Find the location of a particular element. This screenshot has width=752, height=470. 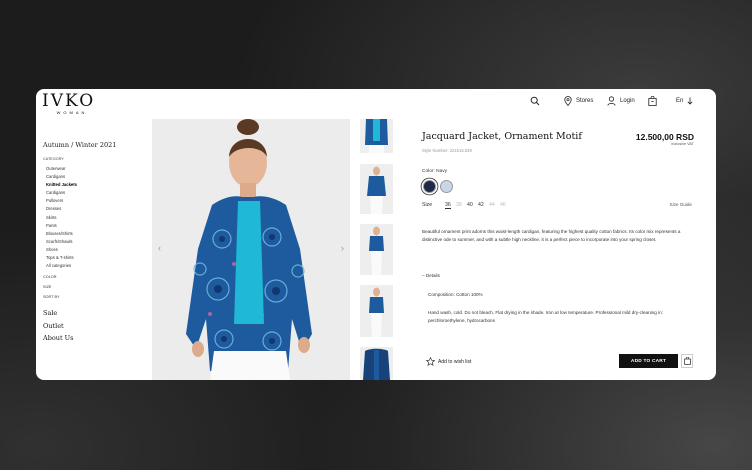

user-icon is located at coordinates (611, 101).